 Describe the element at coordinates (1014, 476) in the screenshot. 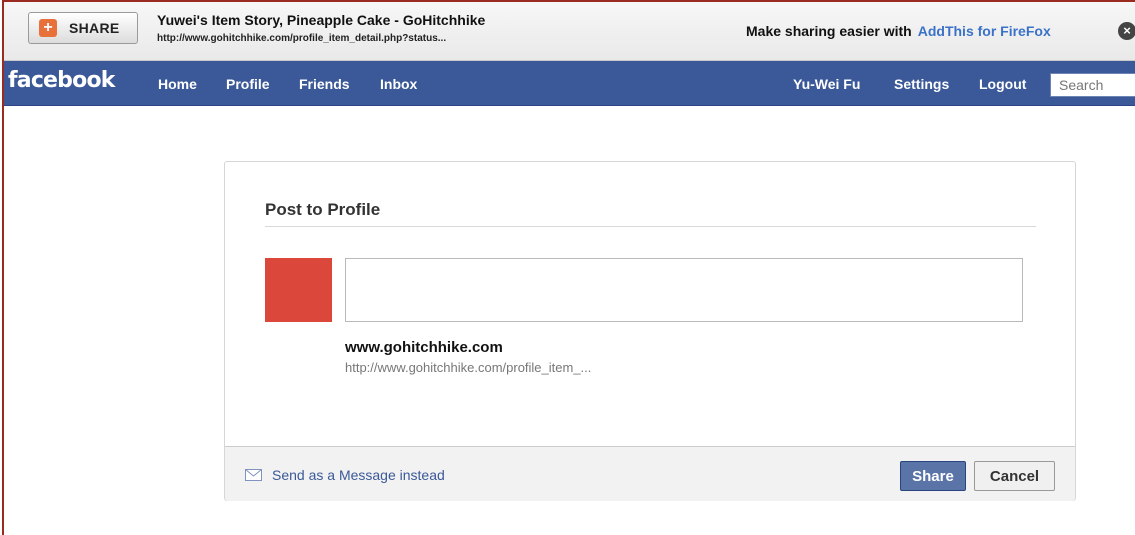

I see `cancel-button: Cancel` at that location.